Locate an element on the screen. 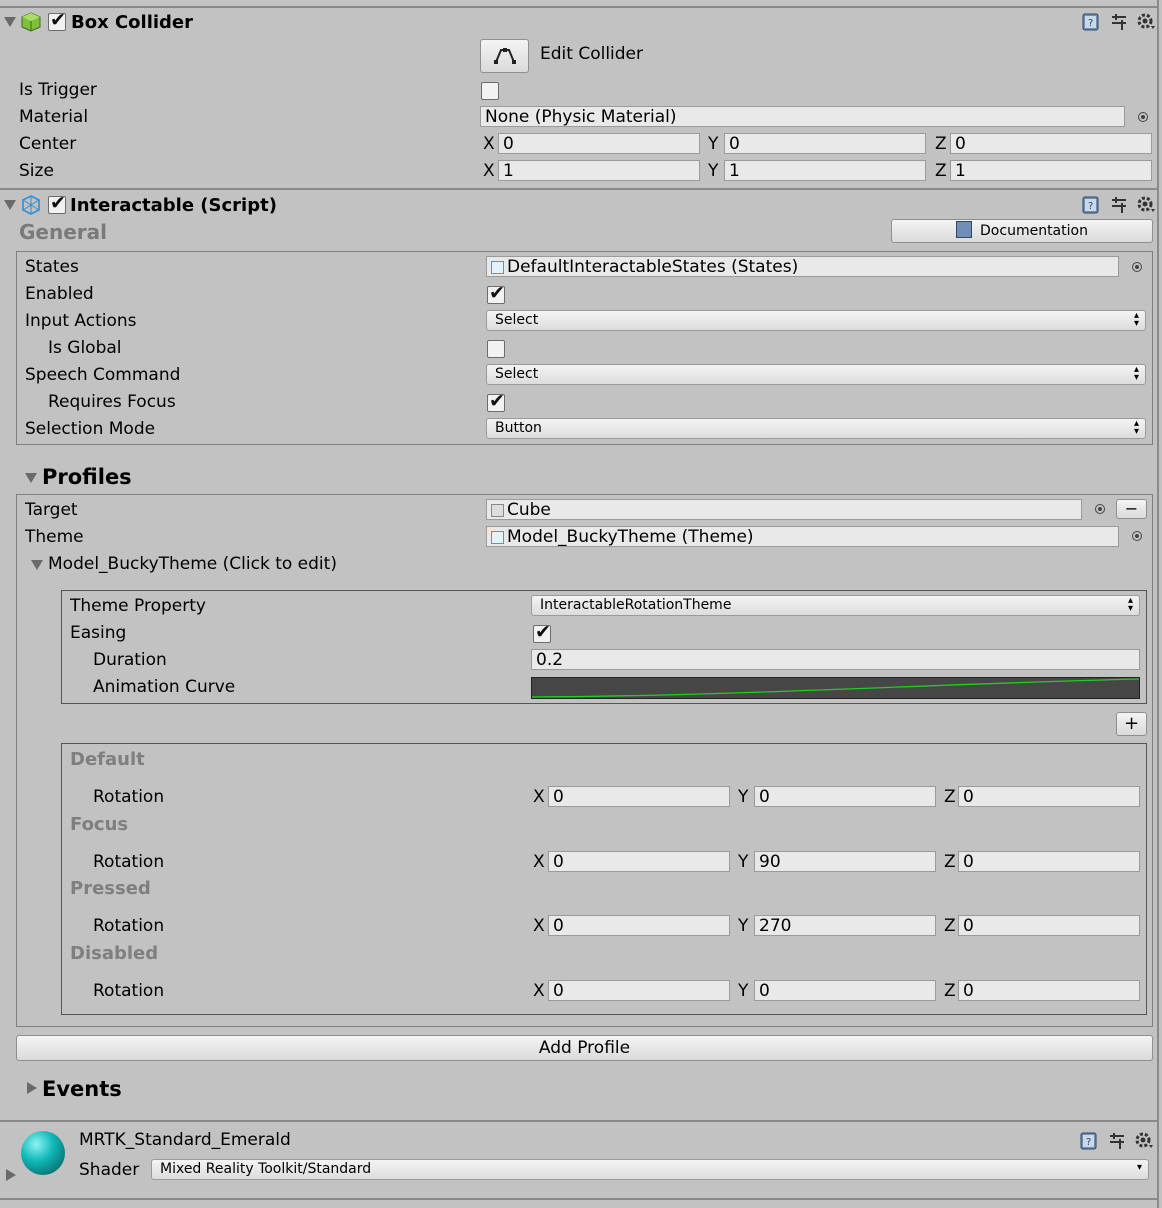 The width and height of the screenshot is (1162, 1208). theme-foldout-arrow is located at coordinates (37, 565).